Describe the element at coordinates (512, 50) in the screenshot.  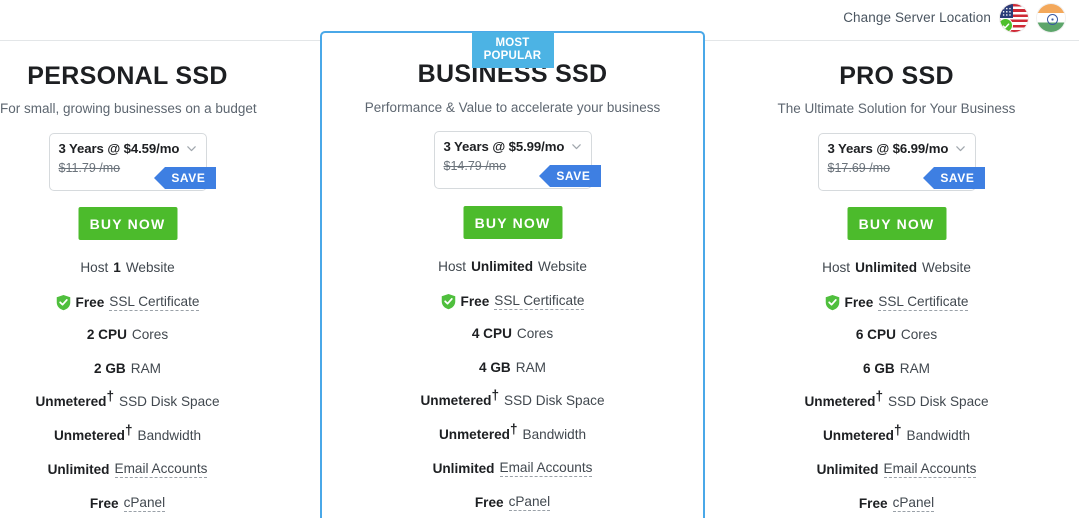
I see `most-popular-badge: MOST POPULAR` at that location.